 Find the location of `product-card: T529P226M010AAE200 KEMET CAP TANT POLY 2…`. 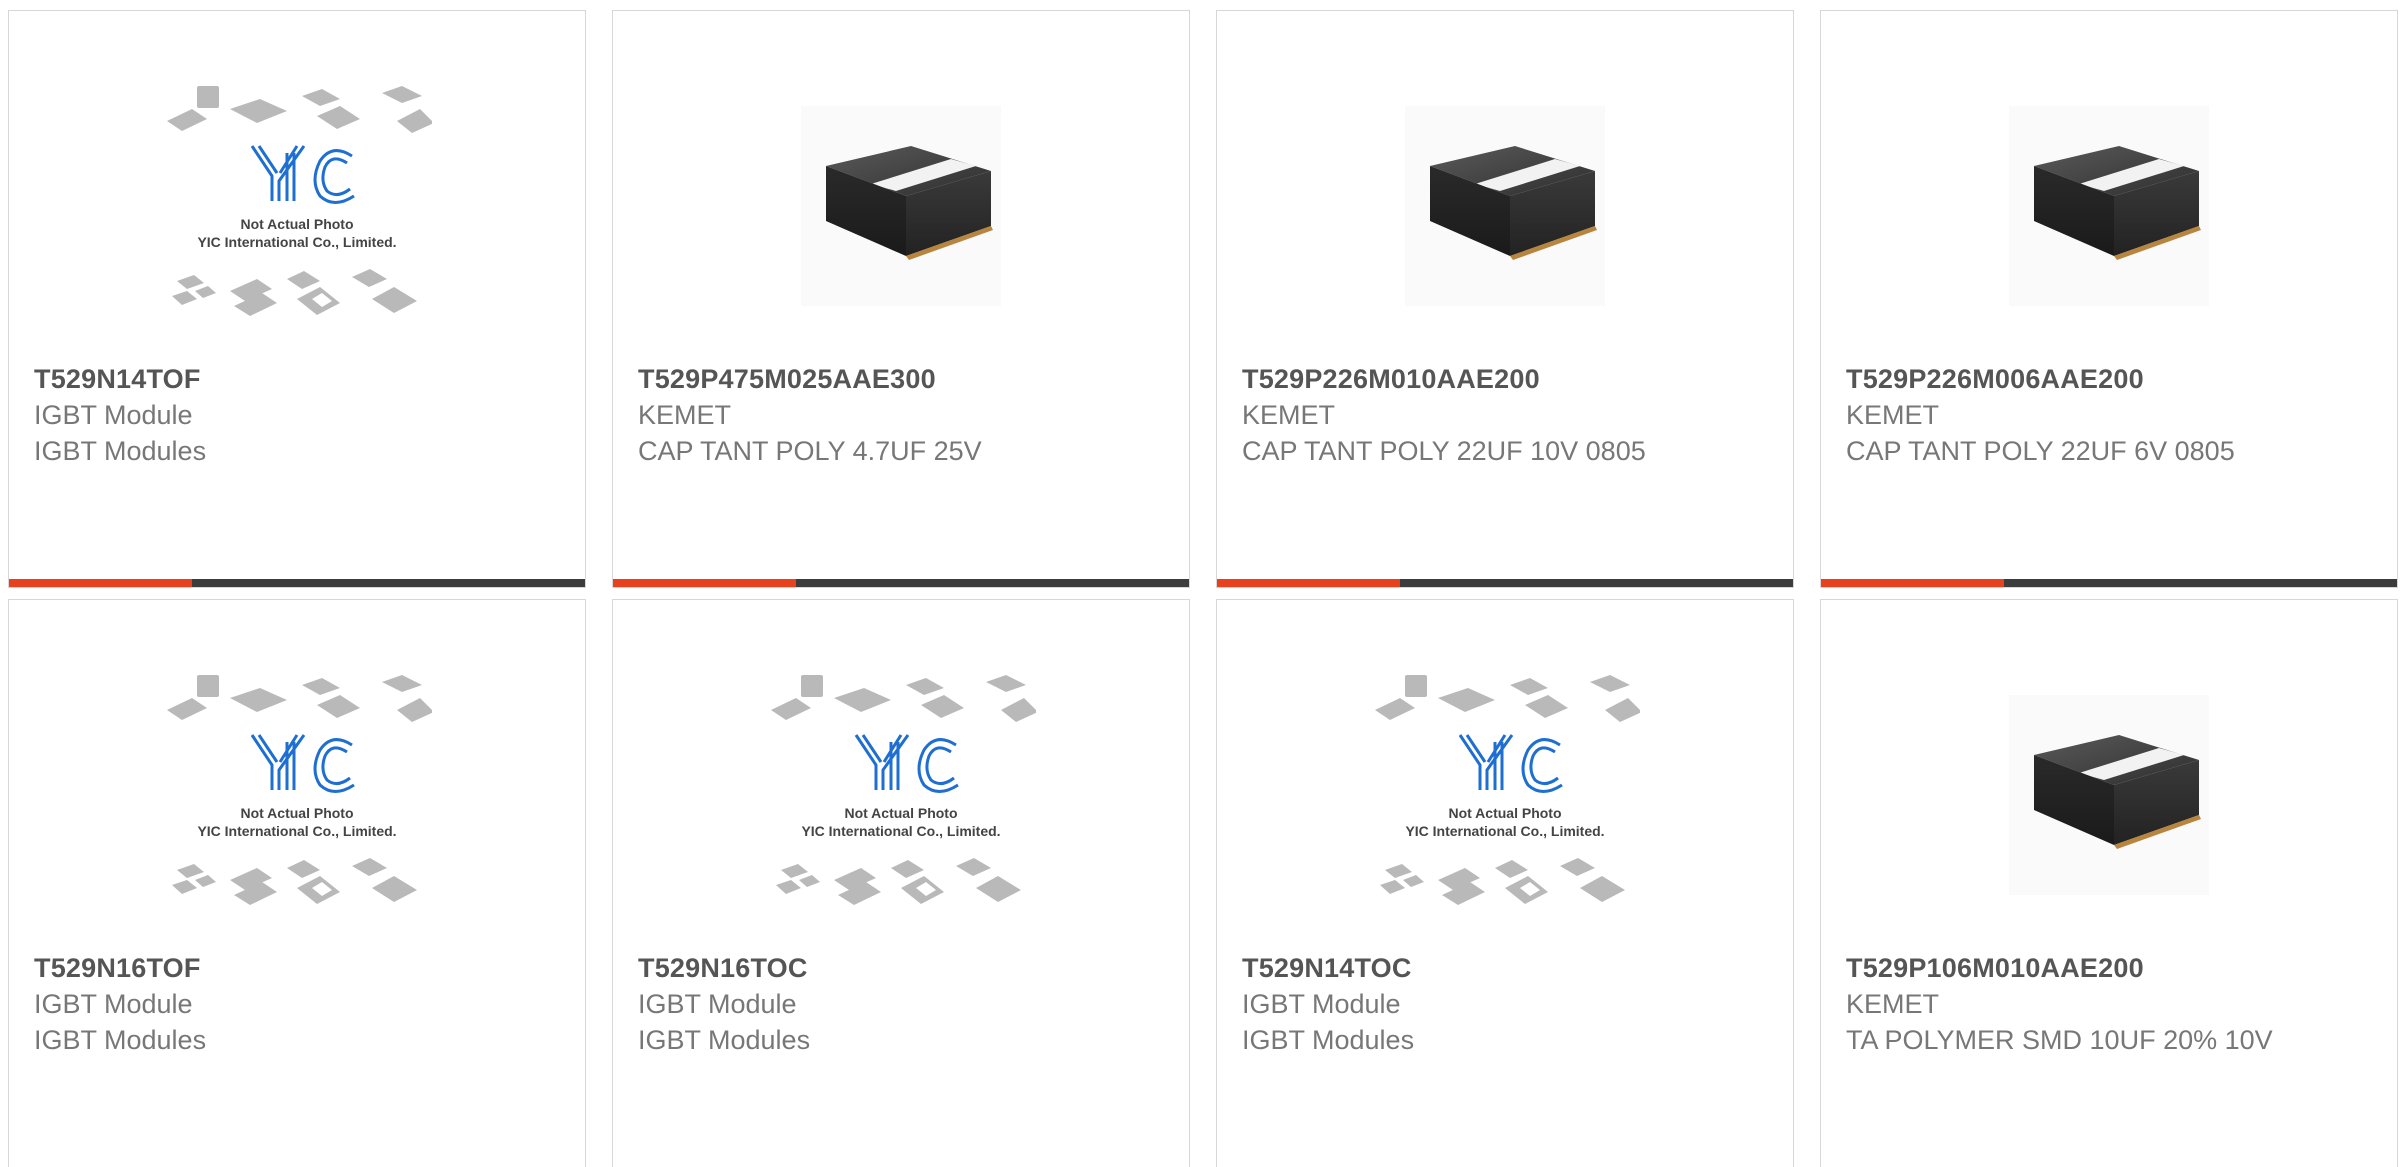

product-card: T529P226M010AAE200 KEMET CAP TANT POLY 2… is located at coordinates (1505, 299).